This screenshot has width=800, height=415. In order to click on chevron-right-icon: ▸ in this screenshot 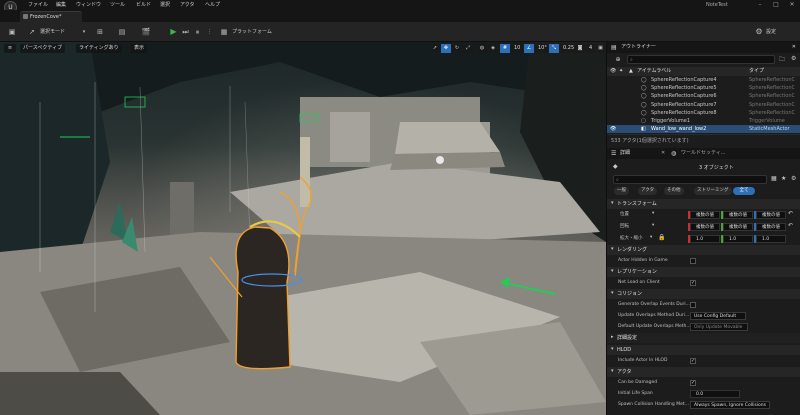, I will do `click(612, 337)`.